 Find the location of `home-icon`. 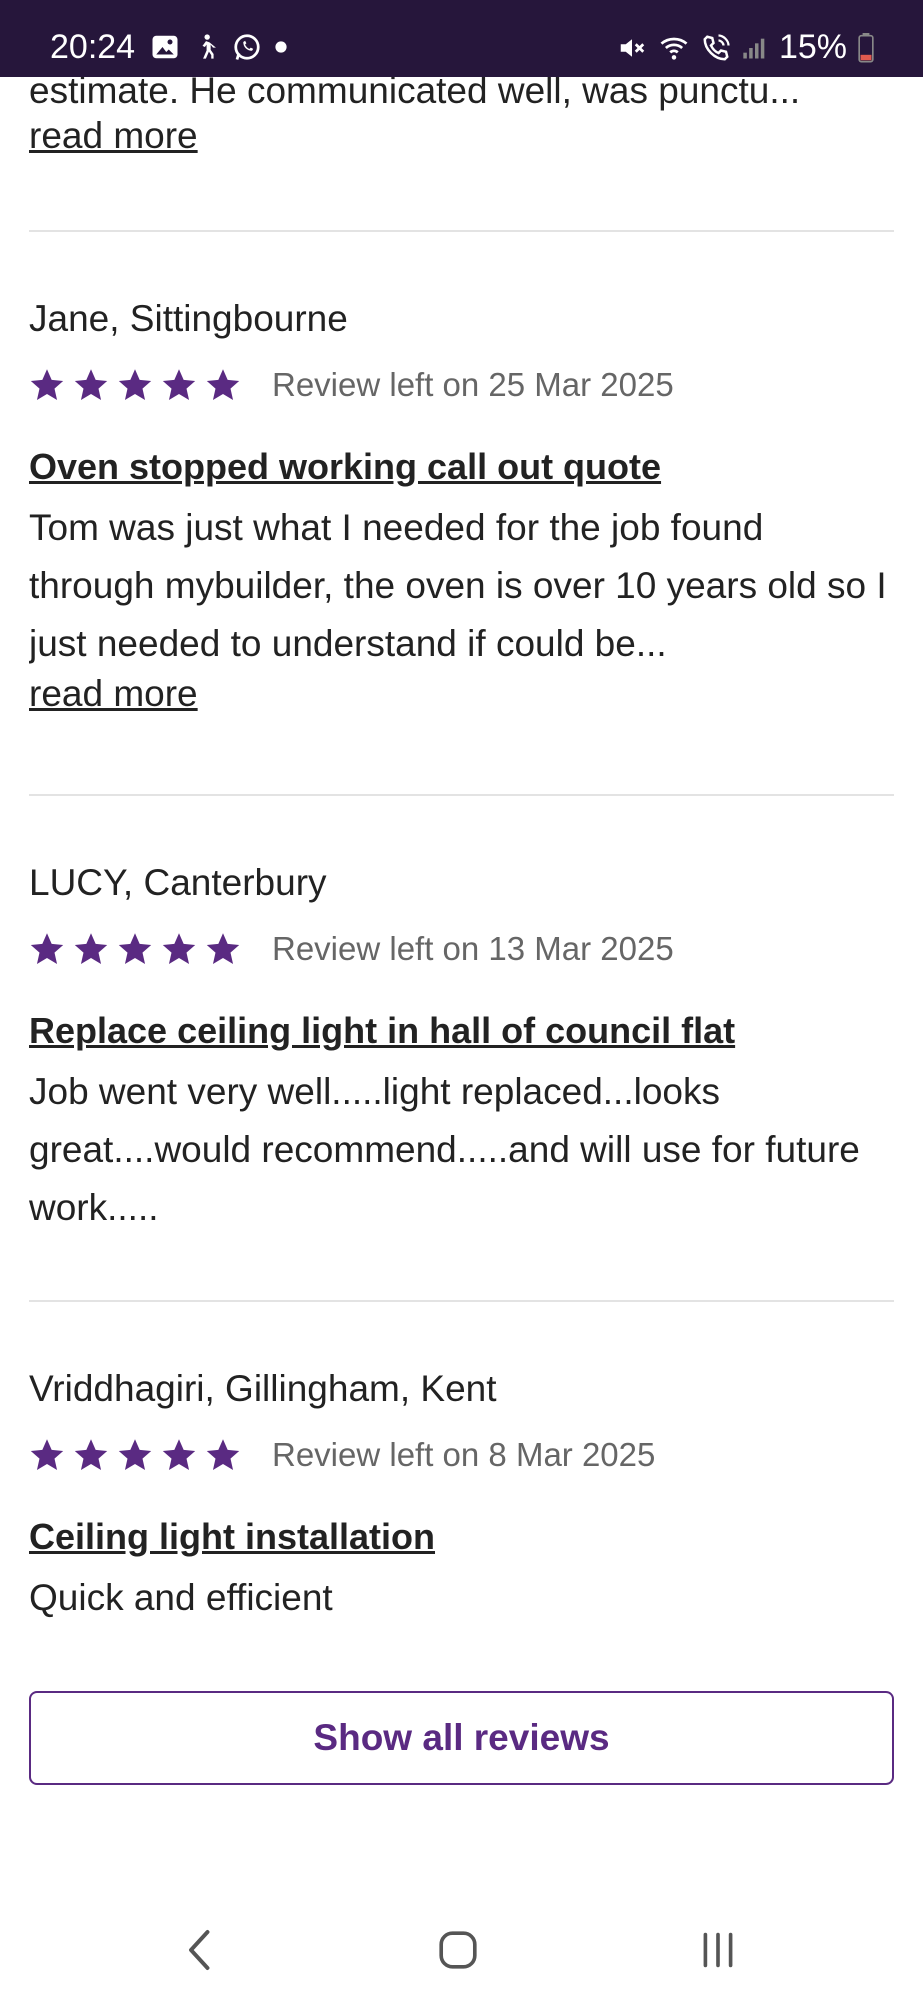

home-icon is located at coordinates (458, 1950).